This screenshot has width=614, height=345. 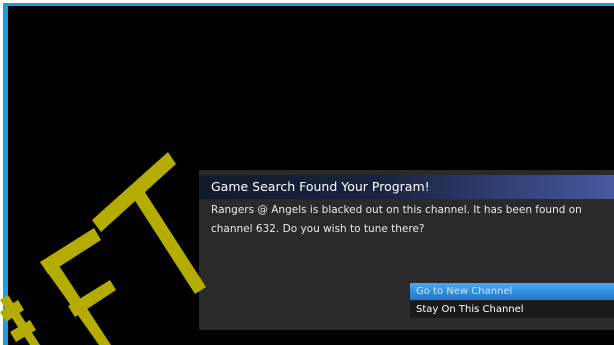 What do you see at coordinates (406, 187) in the screenshot?
I see `dialog-title: Game Search Found Your Program!` at bounding box center [406, 187].